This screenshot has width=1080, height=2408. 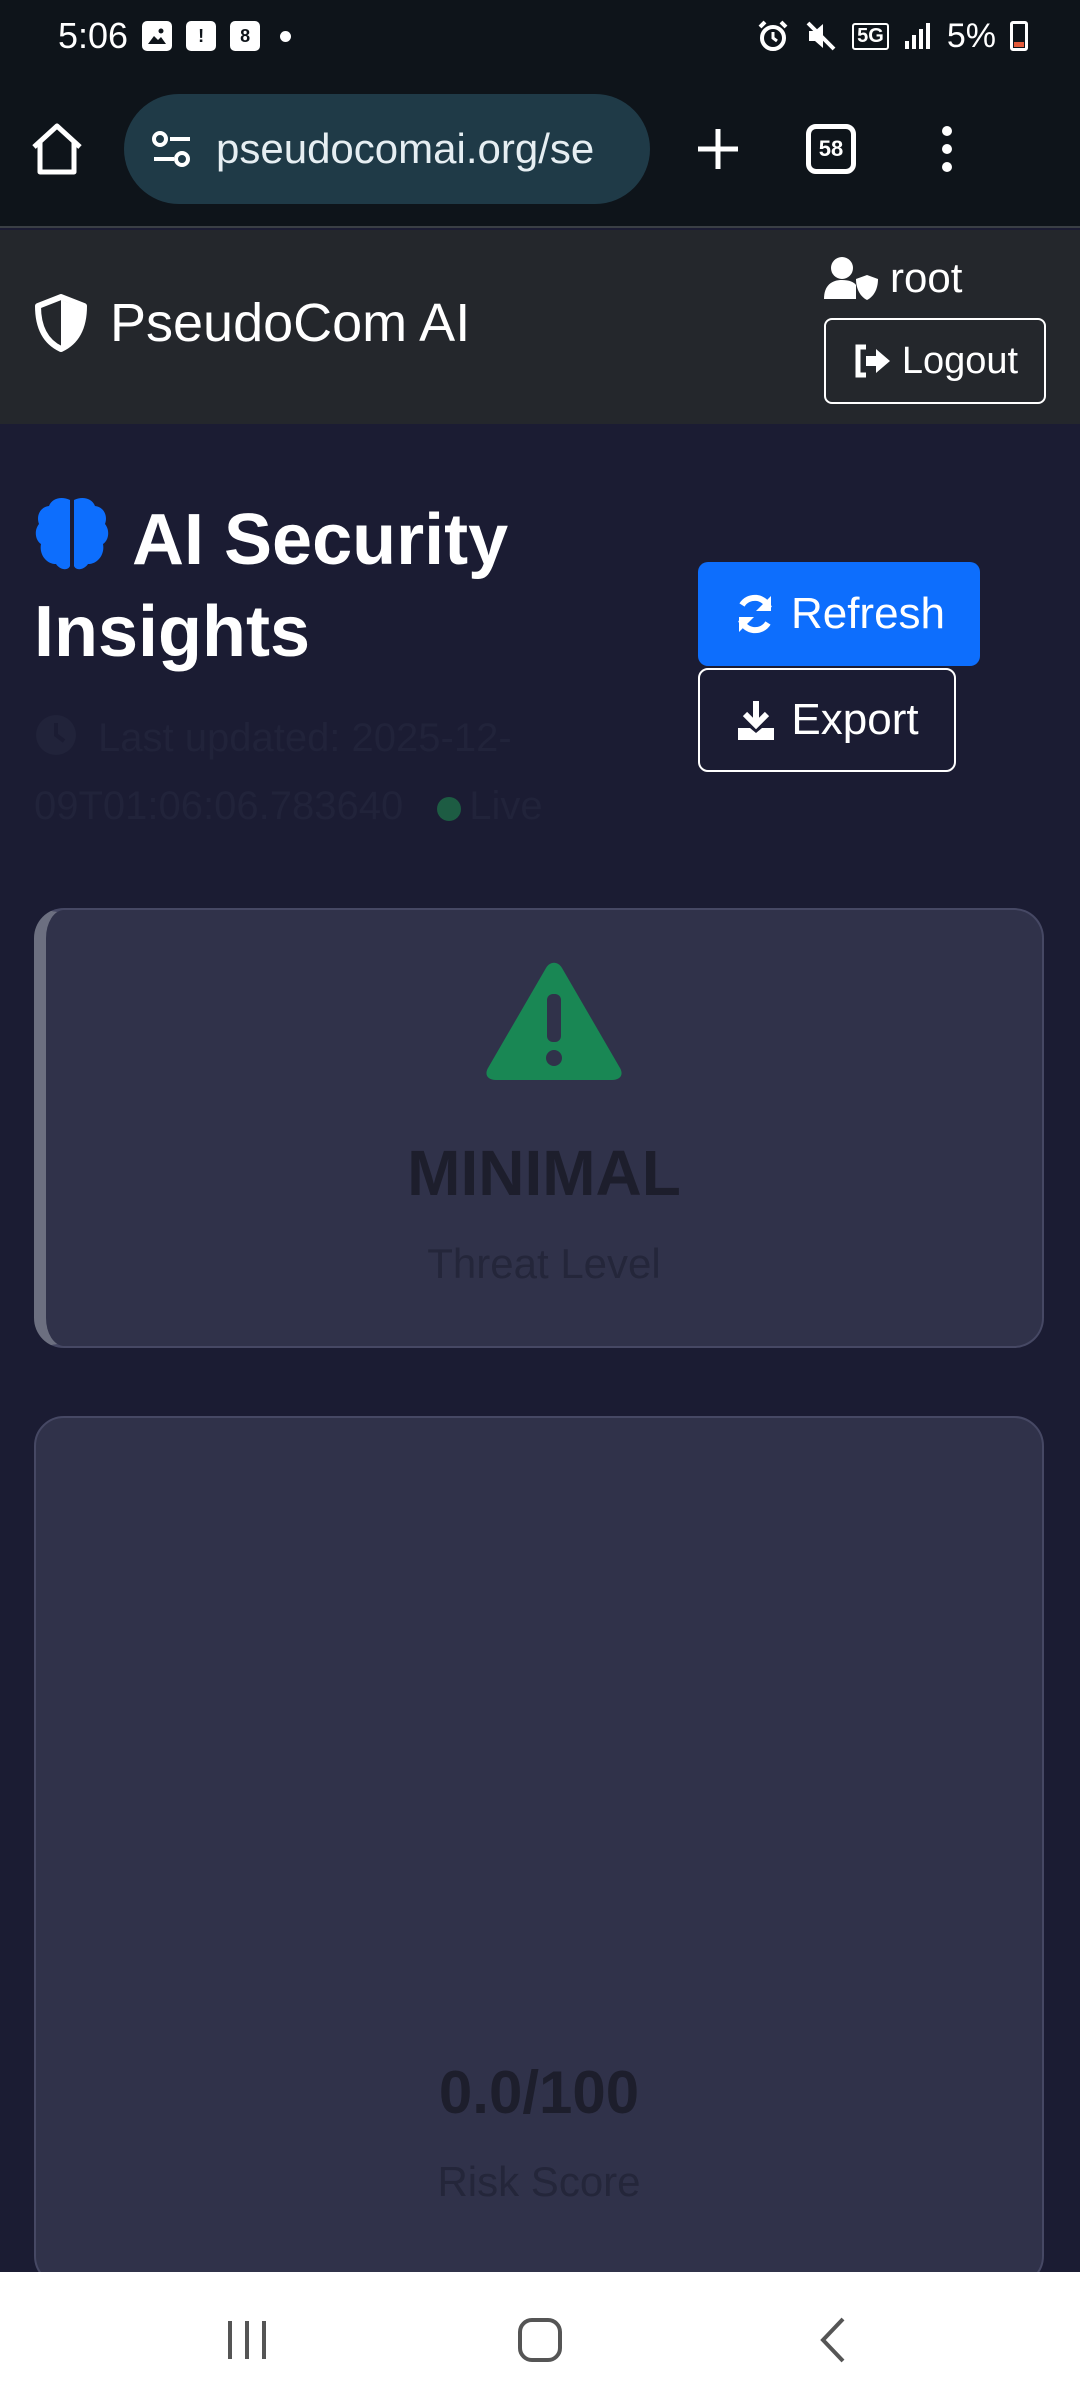 I want to click on logout-button: Logout, so click(x=935, y=361).